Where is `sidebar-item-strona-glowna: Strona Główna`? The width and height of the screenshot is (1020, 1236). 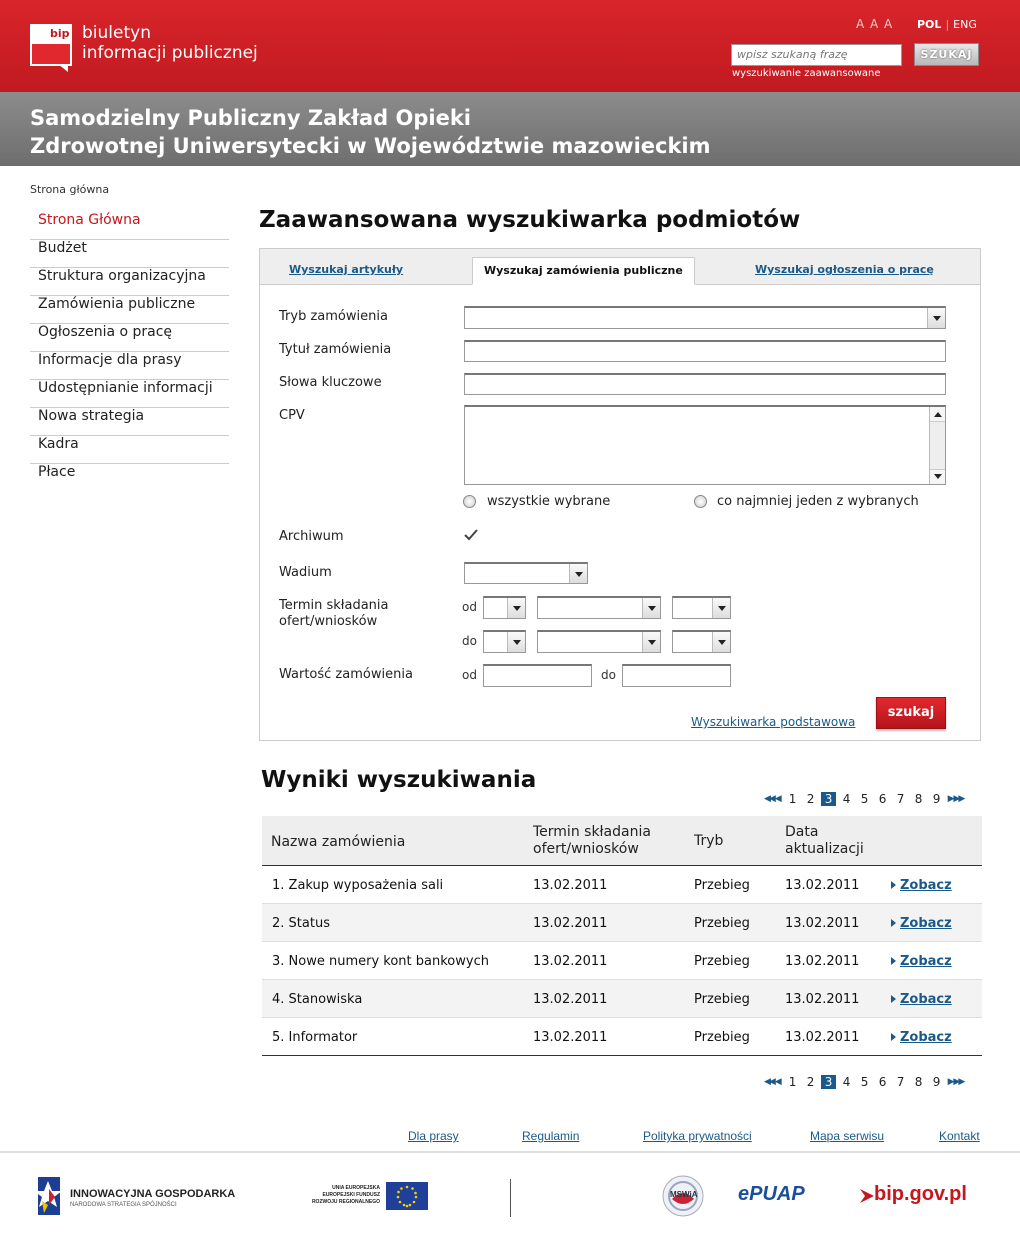 sidebar-item-strona-glowna: Strona Główna is located at coordinates (129, 226).